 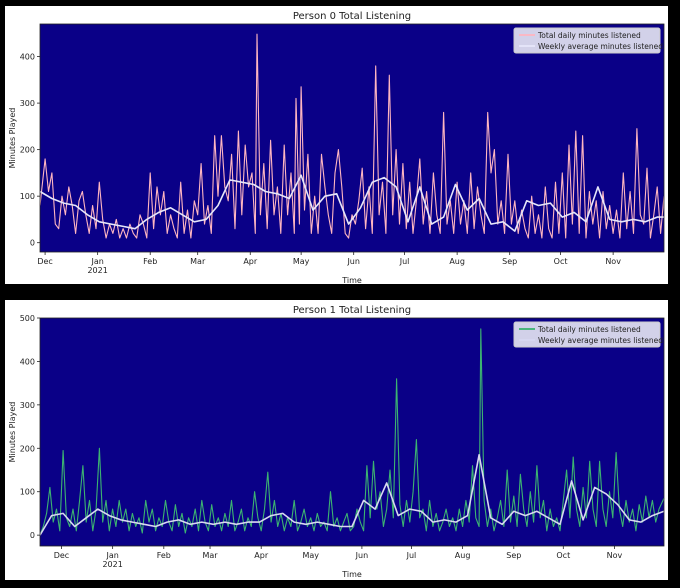 What do you see at coordinates (352, 16) in the screenshot?
I see `chart-title: Person 0 Total Listening` at bounding box center [352, 16].